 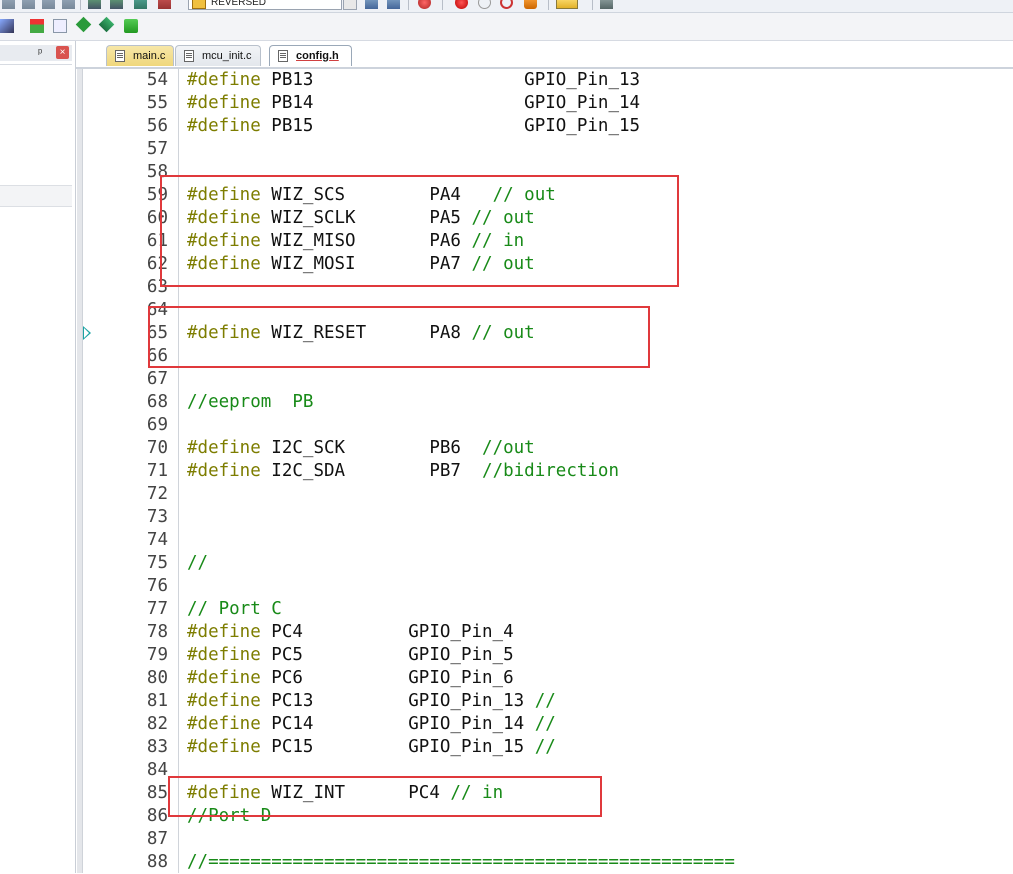 What do you see at coordinates (83, 24) in the screenshot?
I see `manage-components-icon` at bounding box center [83, 24].